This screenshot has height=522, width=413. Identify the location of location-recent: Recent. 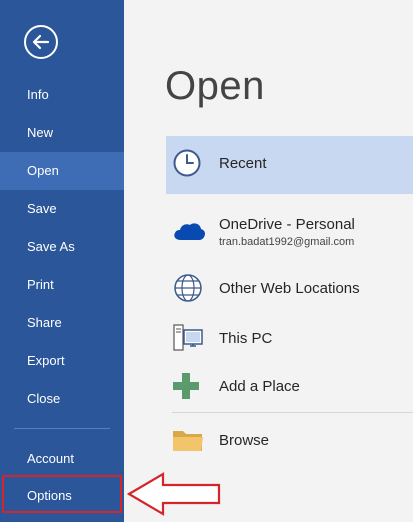
(289, 165).